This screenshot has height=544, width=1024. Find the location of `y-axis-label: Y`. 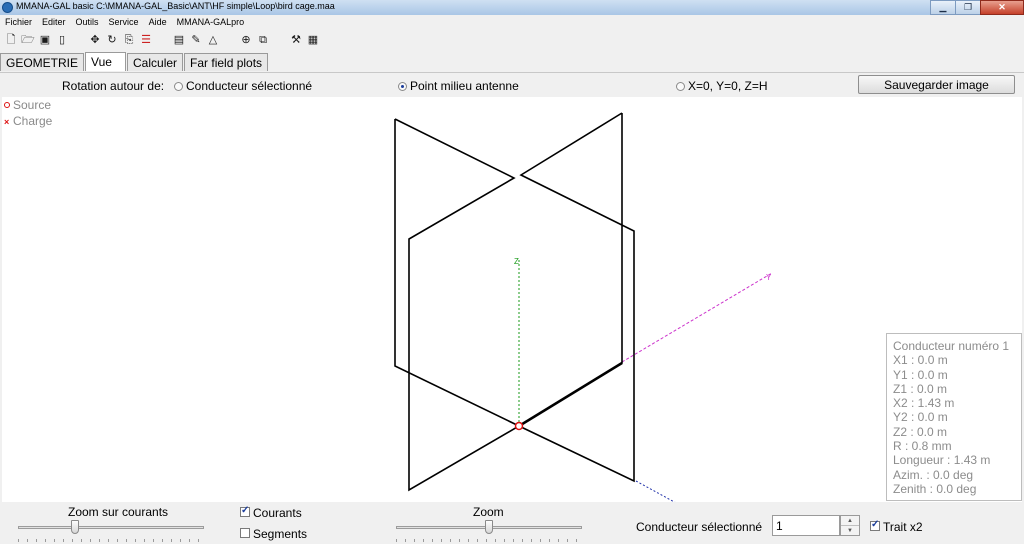

y-axis-label: Y is located at coordinates (769, 277).